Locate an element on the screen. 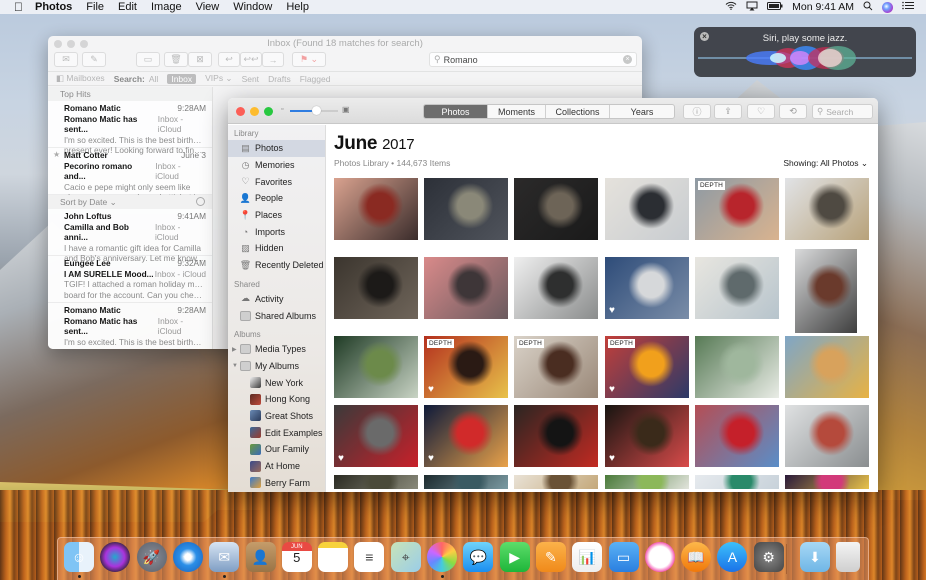 This screenshot has width=926, height=580. junk-button: ⊠ is located at coordinates (200, 59).